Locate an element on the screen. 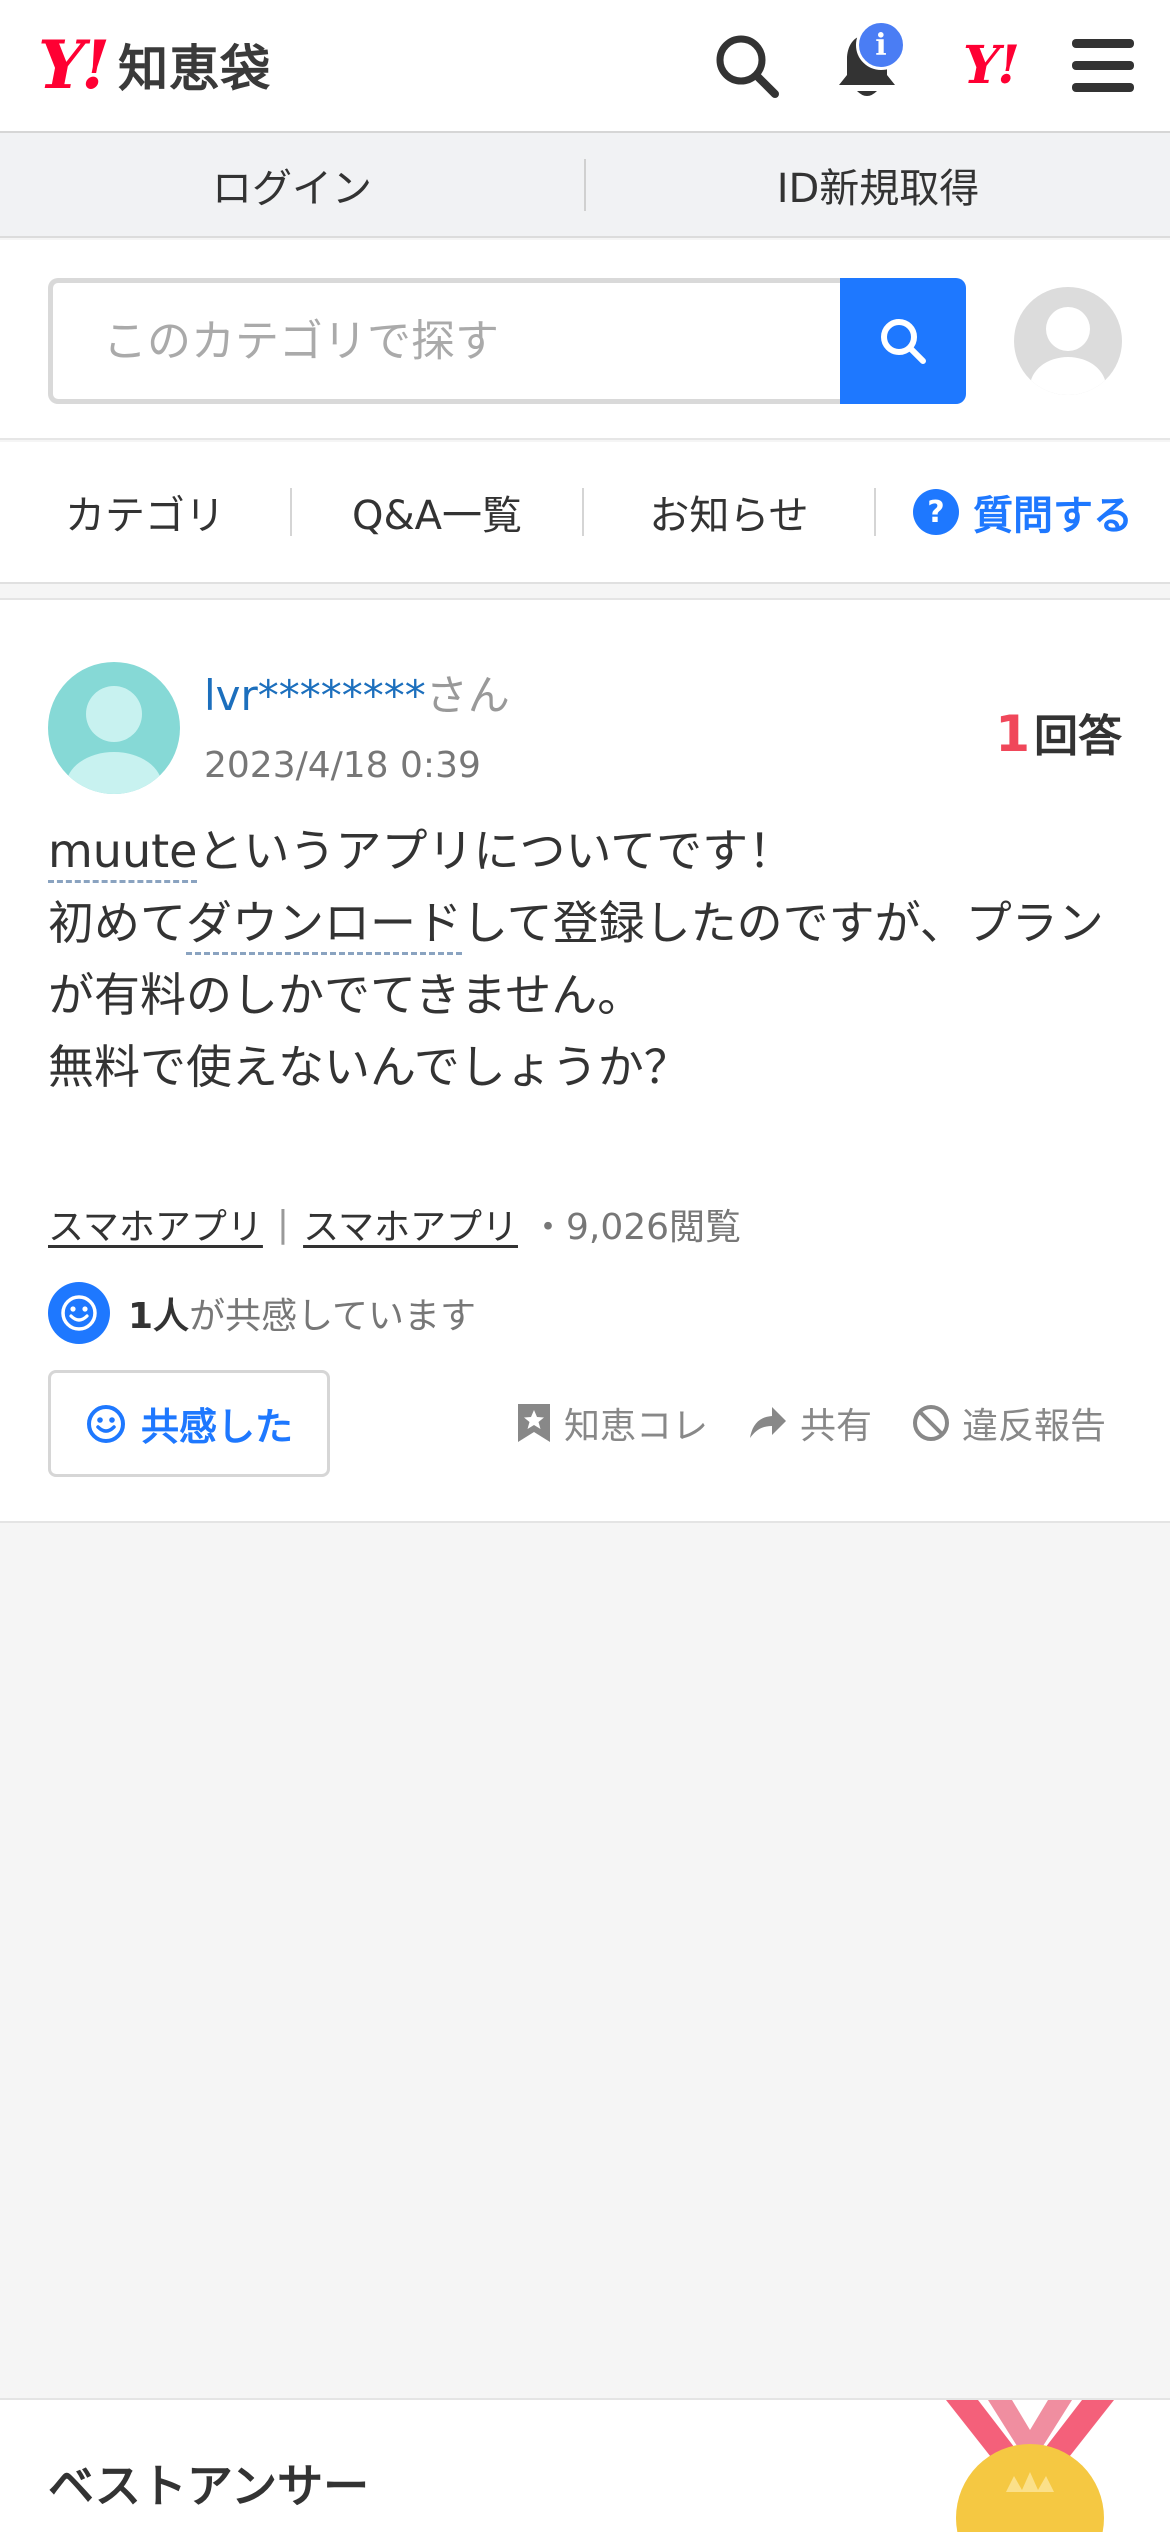 This screenshot has width=1170, height=2532. category-nav: カテゴリ Q&A一覧 お知らせ ? 質問する is located at coordinates (585, 513).